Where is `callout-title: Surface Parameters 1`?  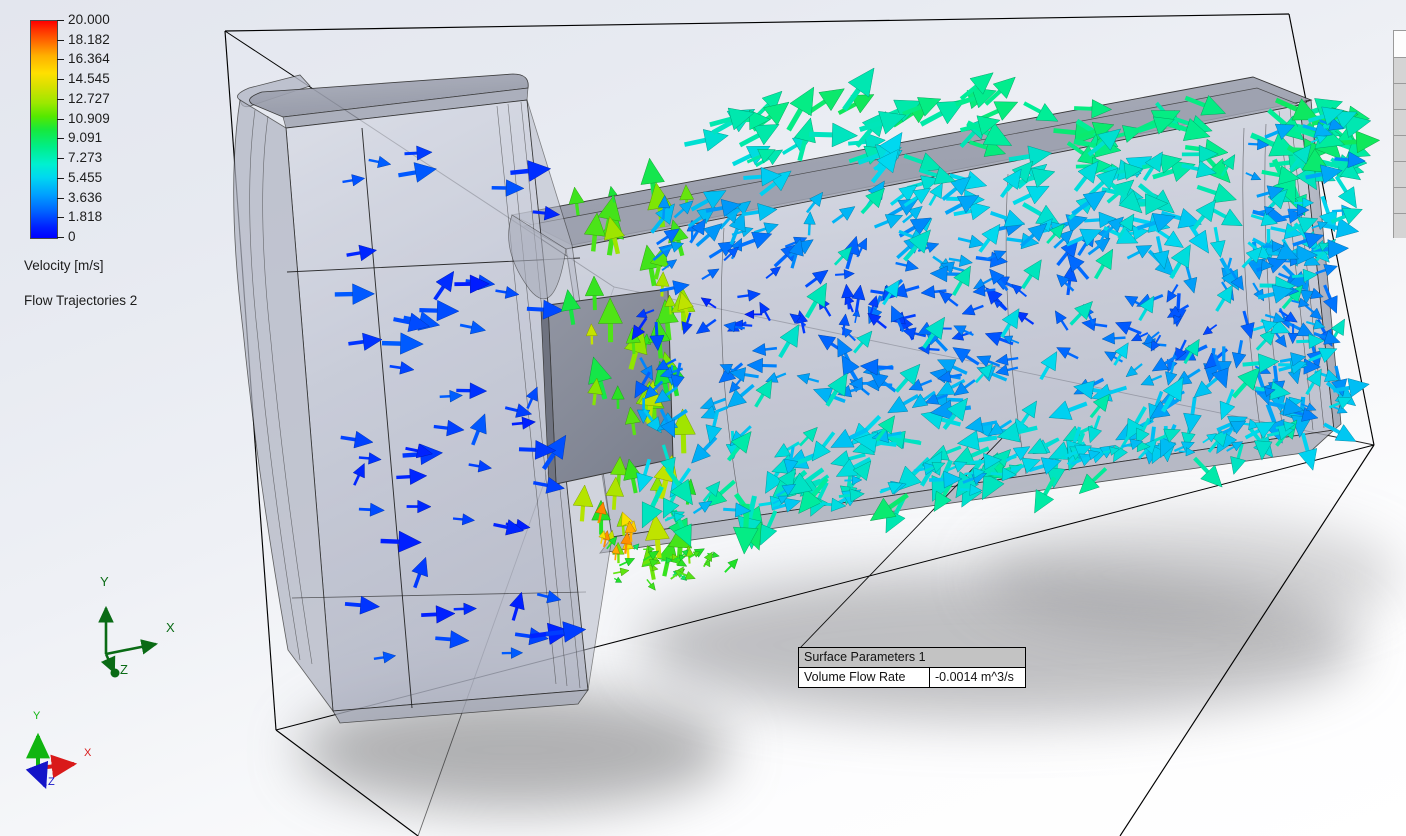 callout-title: Surface Parameters 1 is located at coordinates (912, 658).